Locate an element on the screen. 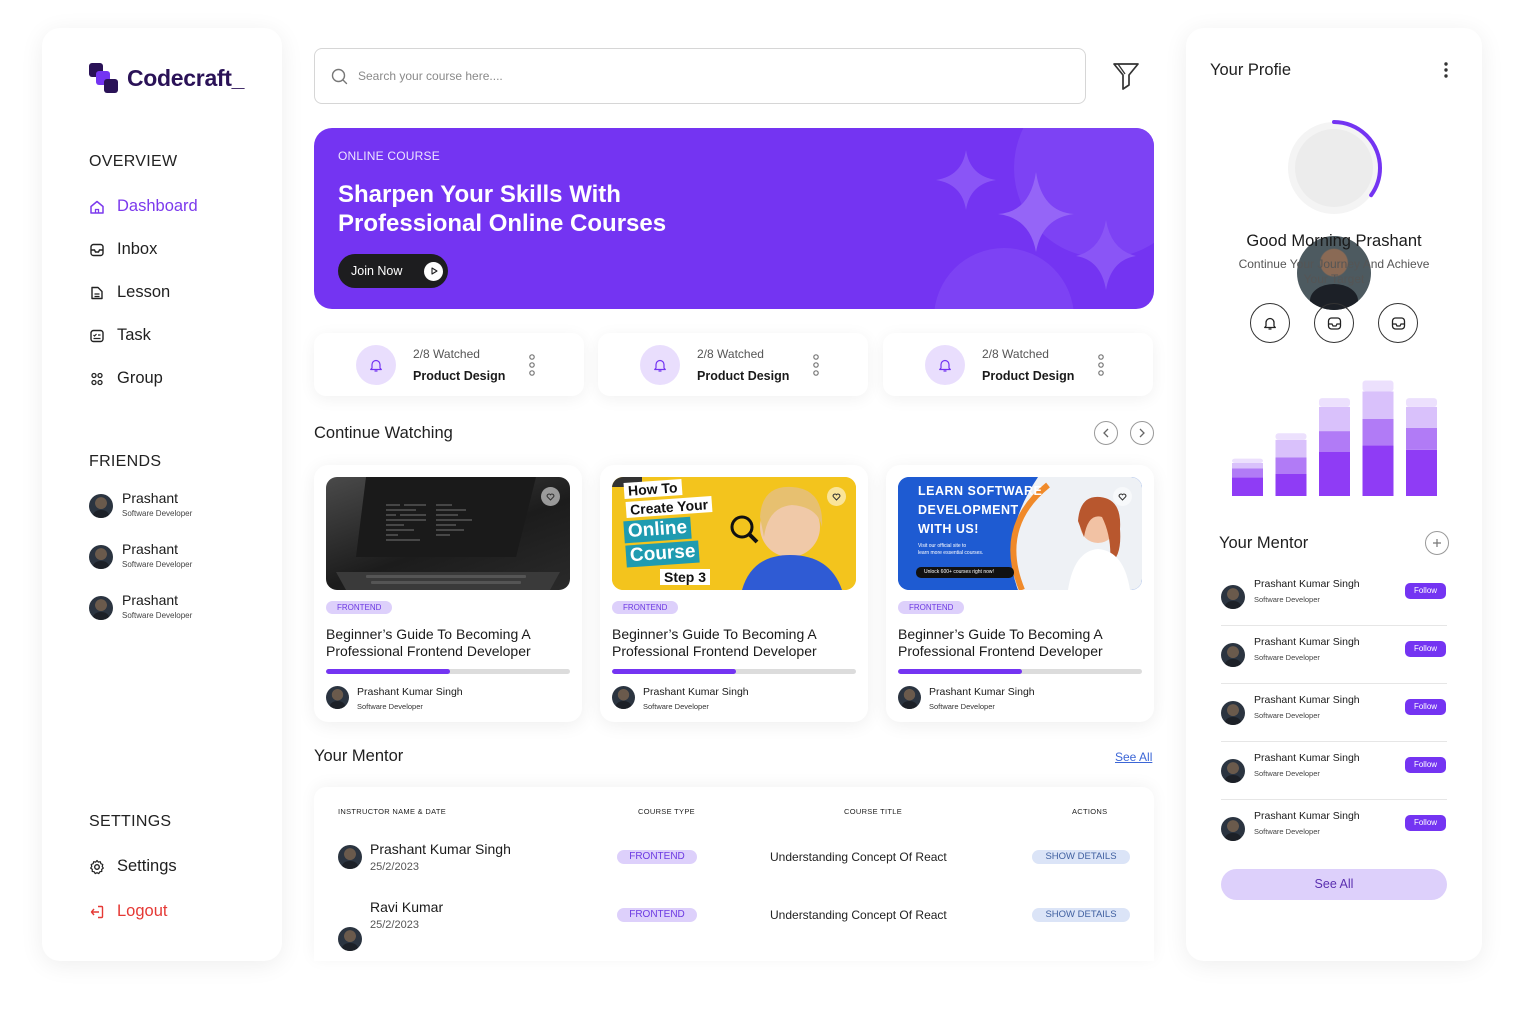  logout-icon is located at coordinates (97, 911).